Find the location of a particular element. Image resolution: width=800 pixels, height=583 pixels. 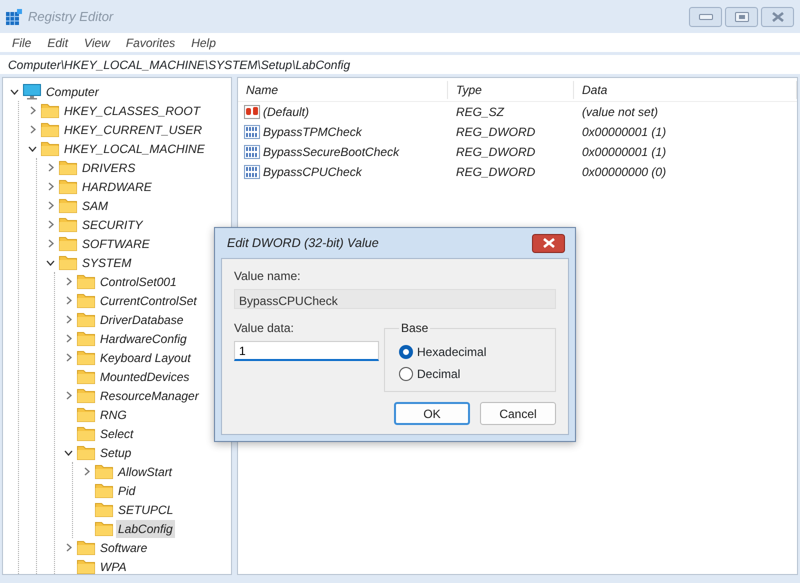

tree-item: Computer is located at coordinates (72, 91).